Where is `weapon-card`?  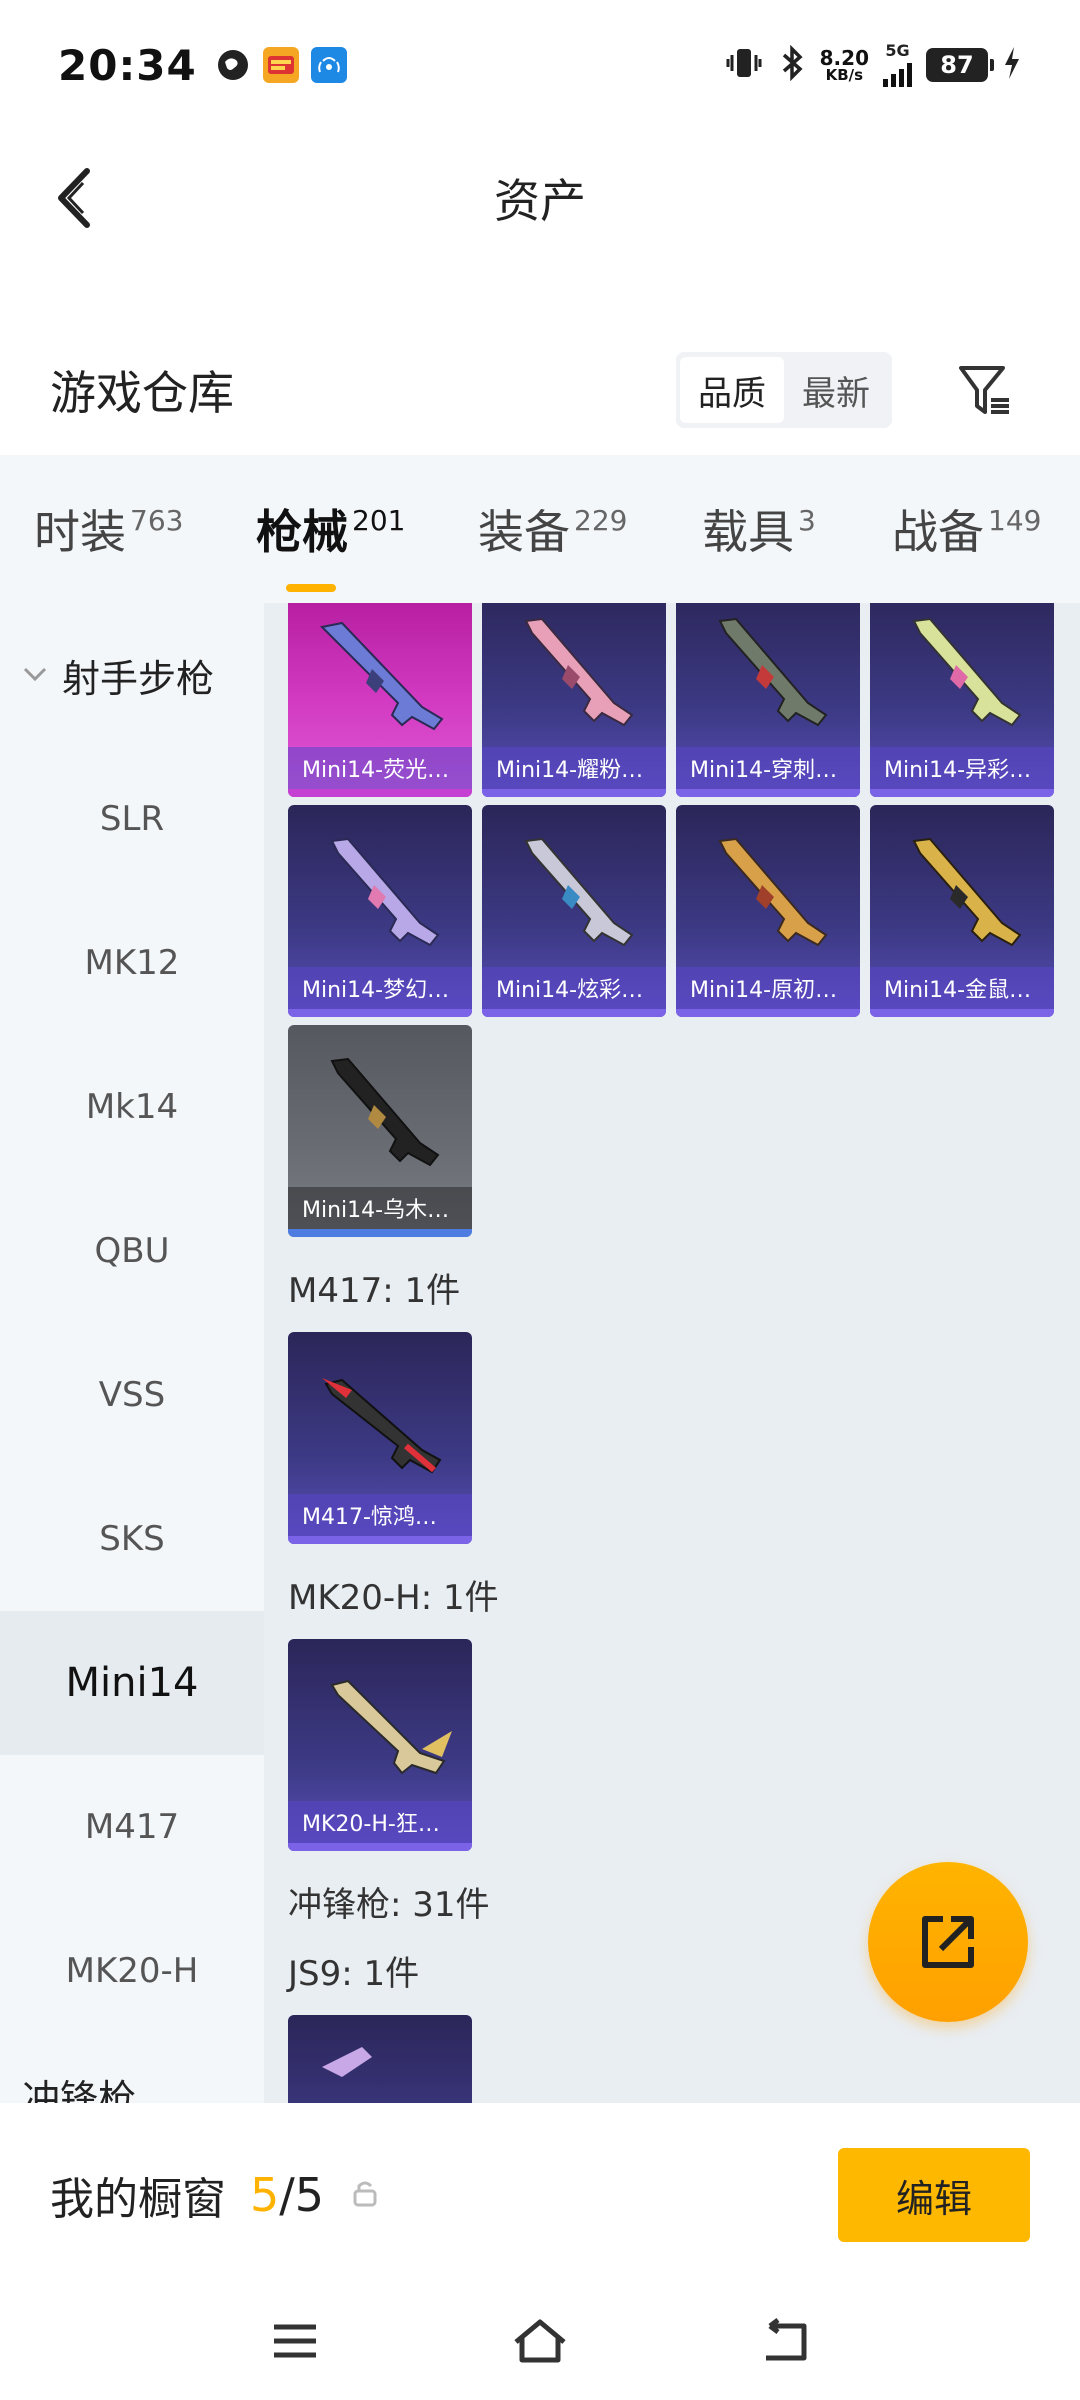
weapon-card is located at coordinates (380, 2059).